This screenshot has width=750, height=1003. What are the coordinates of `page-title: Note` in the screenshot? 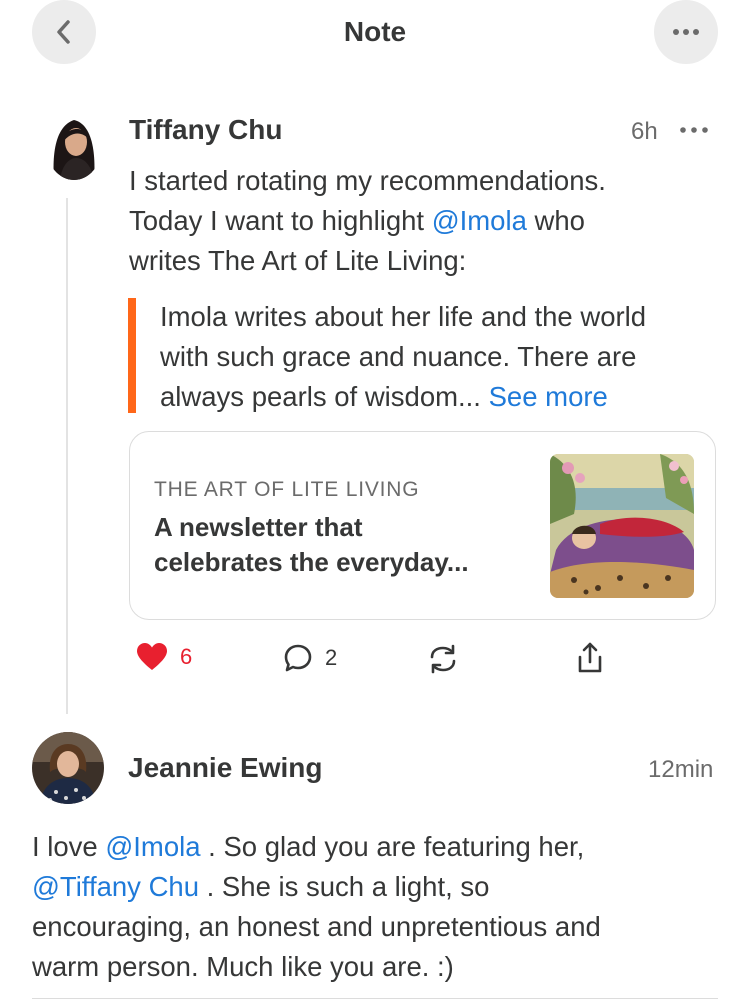 It's located at (375, 31).